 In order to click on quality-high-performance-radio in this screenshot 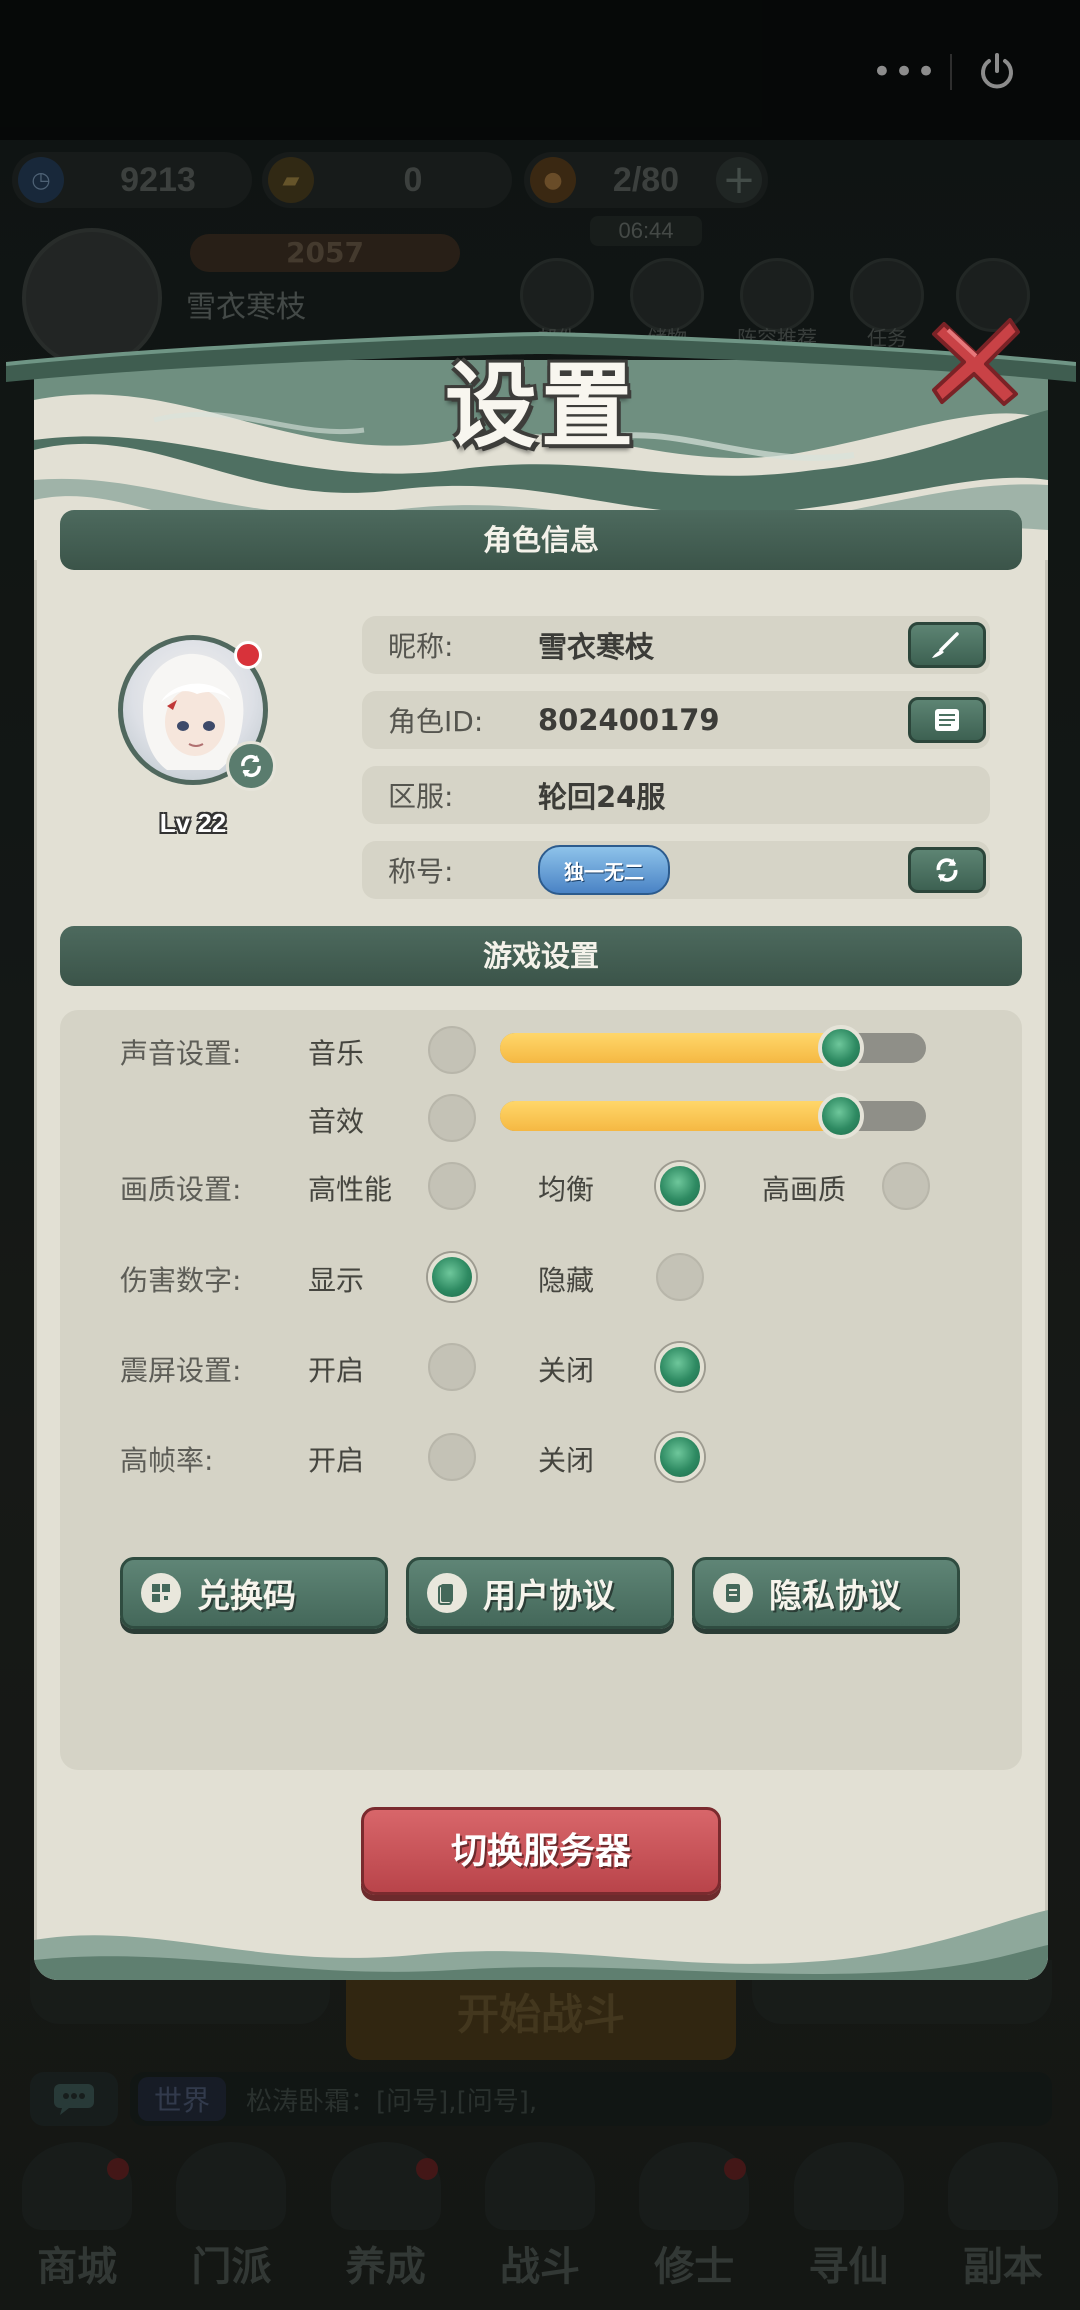, I will do `click(452, 1186)`.